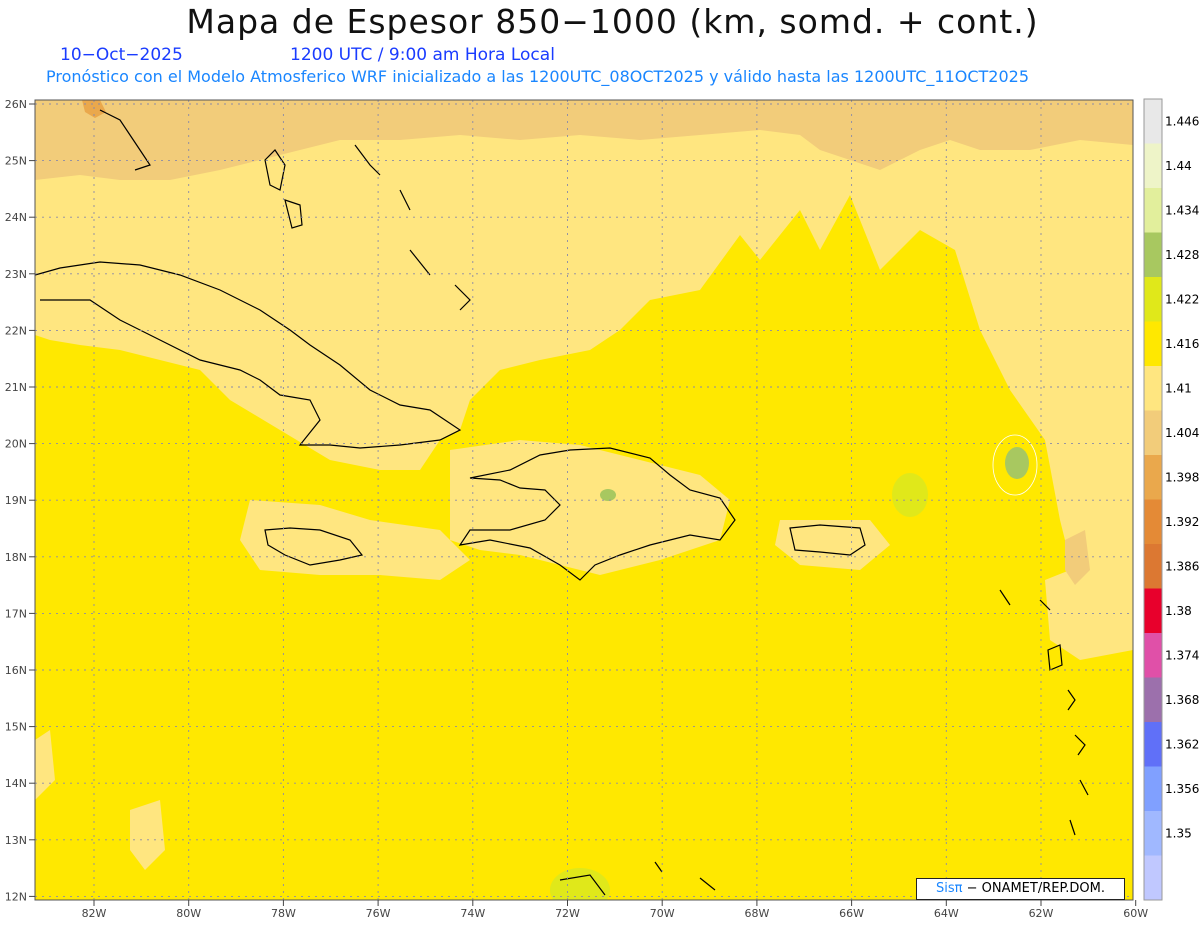 The height and width of the screenshot is (927, 1200). Describe the element at coordinates (1182, 789) in the screenshot. I see `colorbar-label: 1.356` at that location.